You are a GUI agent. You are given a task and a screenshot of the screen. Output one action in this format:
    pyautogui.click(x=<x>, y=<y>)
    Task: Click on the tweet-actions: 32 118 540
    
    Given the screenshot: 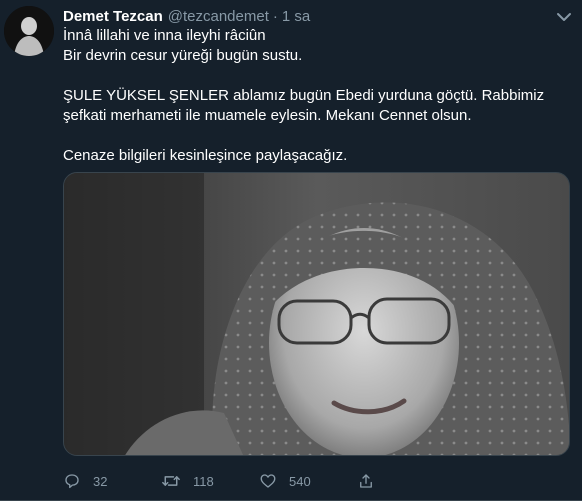 What is the action you would take?
    pyautogui.click(x=233, y=481)
    